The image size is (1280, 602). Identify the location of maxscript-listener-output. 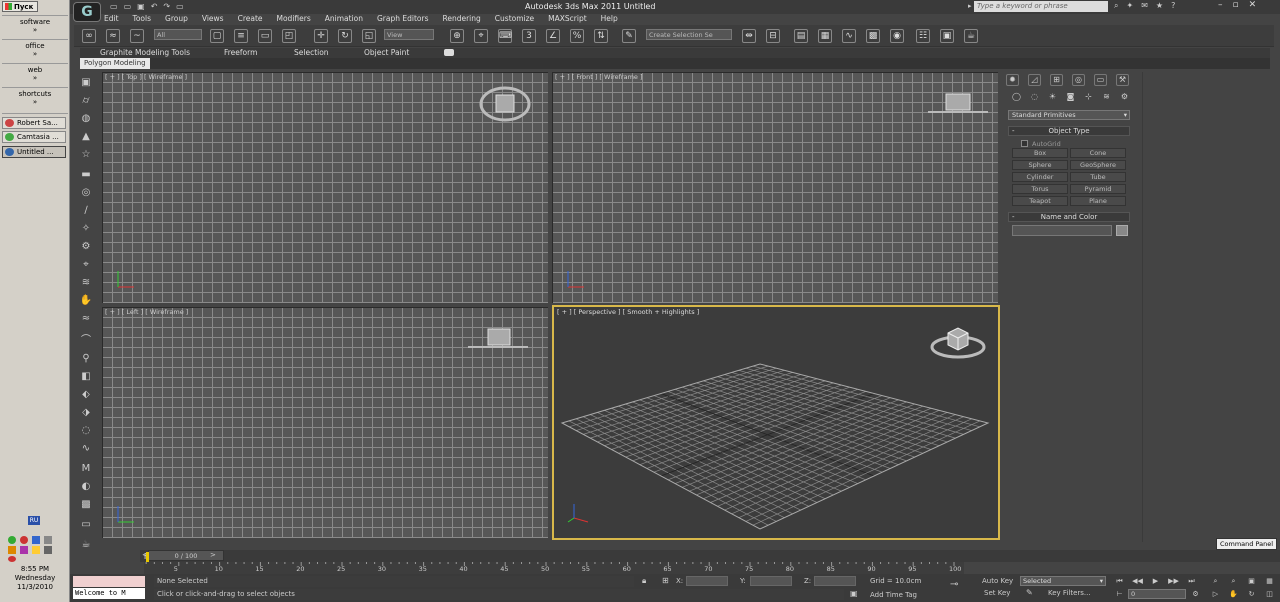
(109, 581).